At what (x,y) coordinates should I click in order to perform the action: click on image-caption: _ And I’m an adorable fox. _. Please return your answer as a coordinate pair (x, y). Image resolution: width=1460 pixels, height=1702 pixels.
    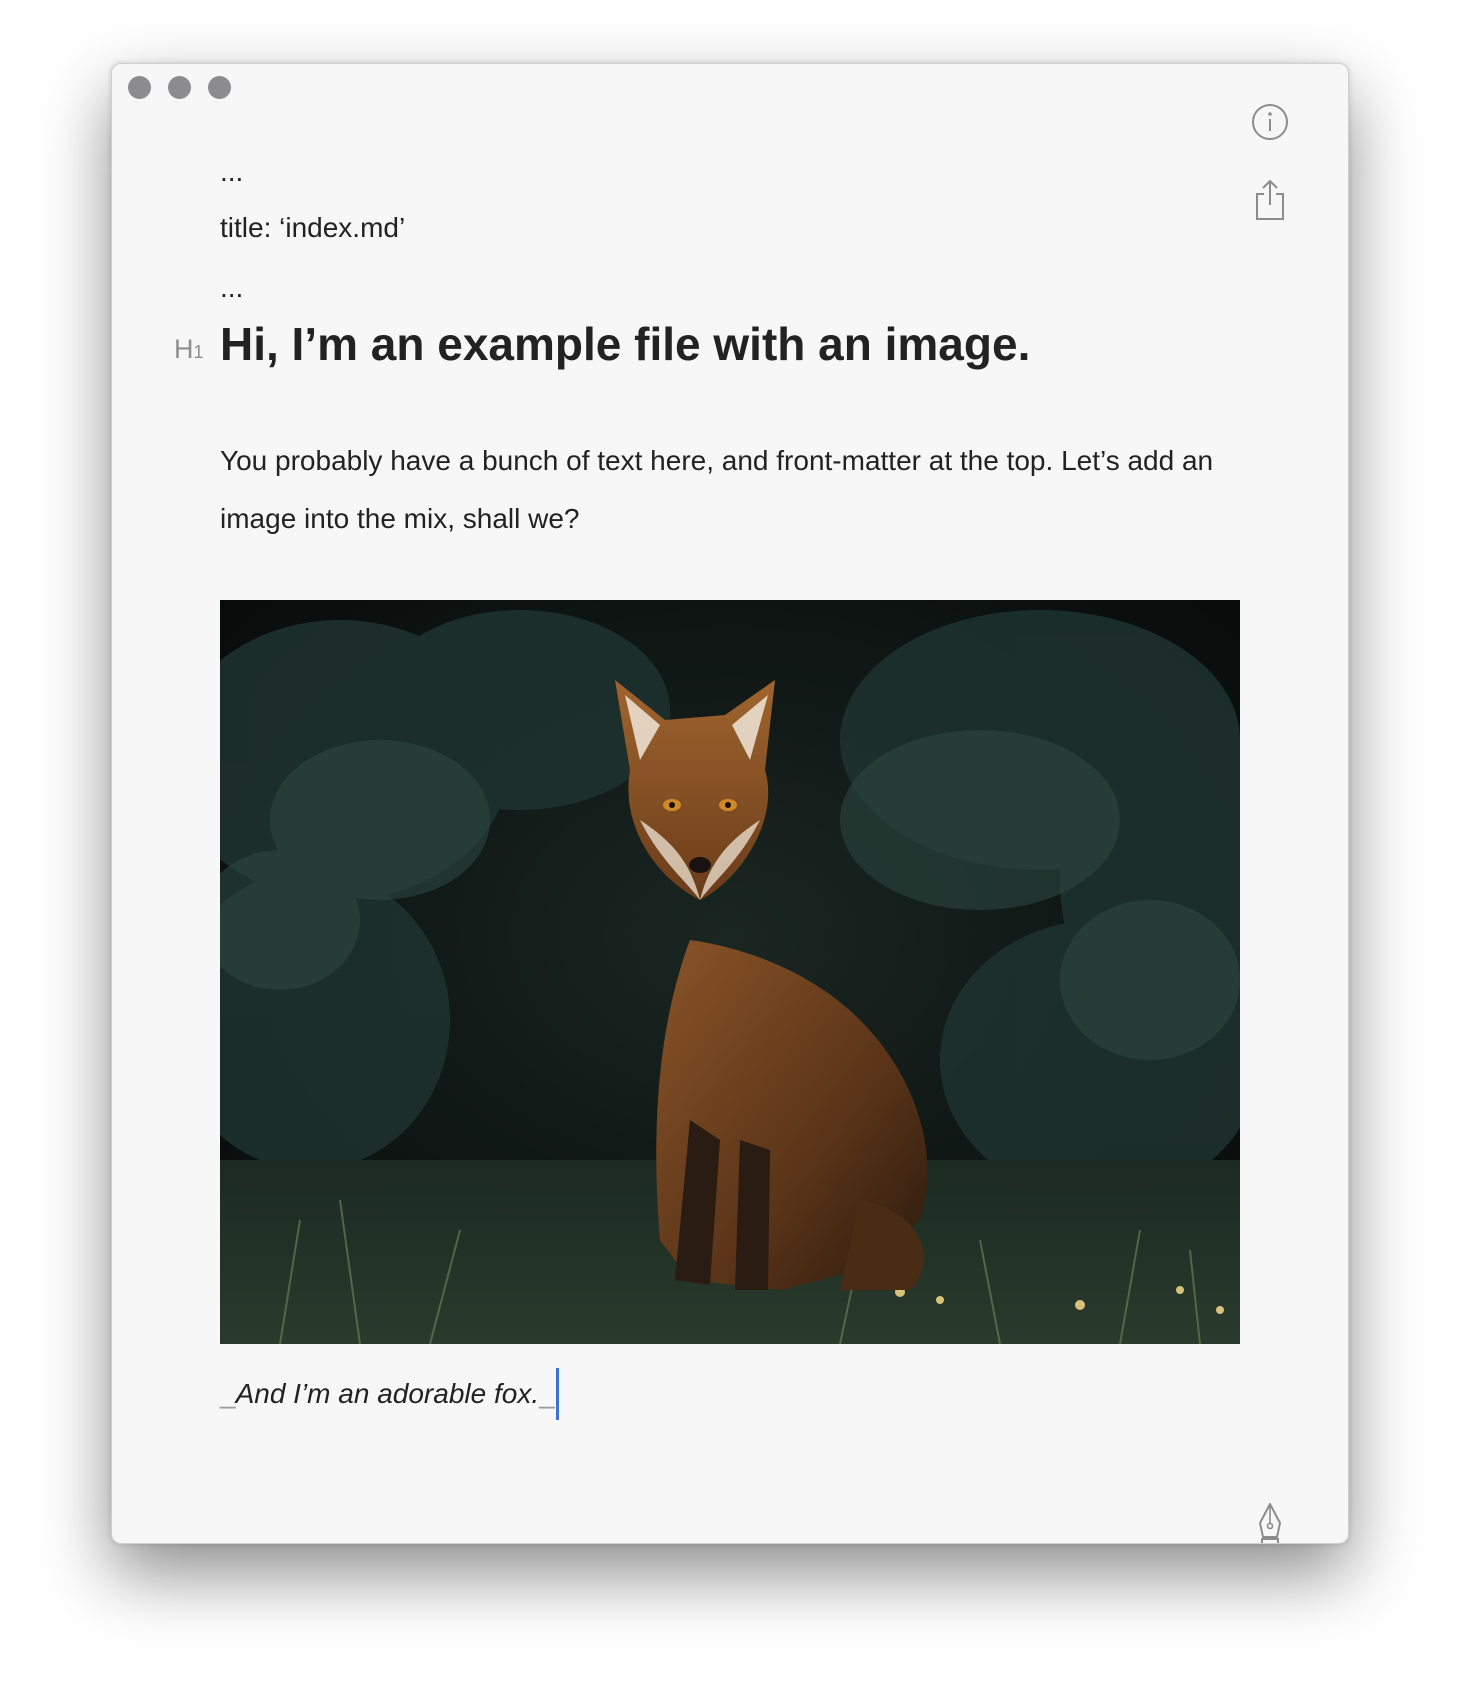
    Looking at the image, I should click on (389, 1394).